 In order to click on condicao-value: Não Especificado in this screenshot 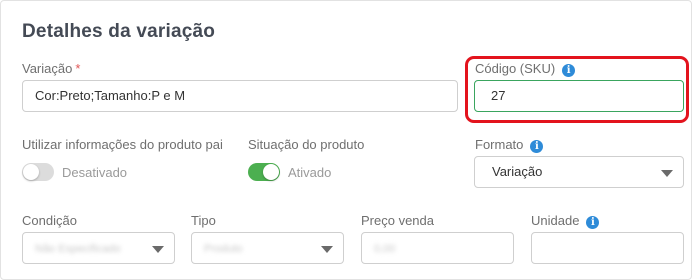, I will do `click(78, 249)`.